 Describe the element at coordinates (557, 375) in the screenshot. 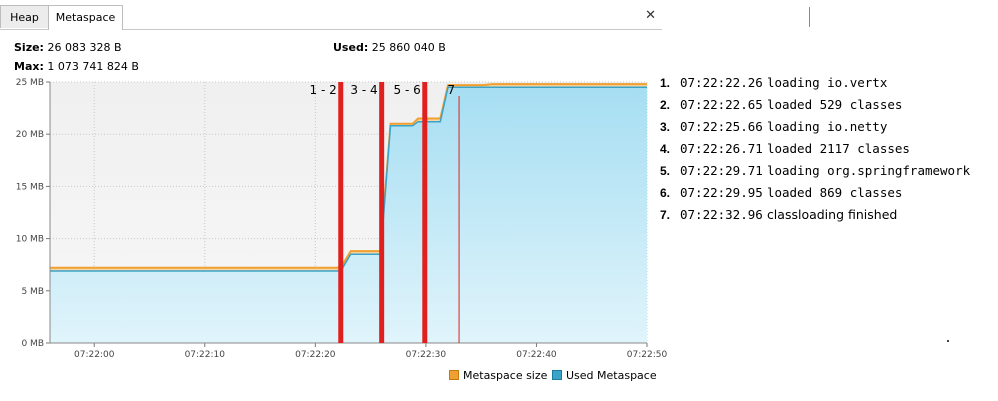

I see `legend-swatch-used` at that location.